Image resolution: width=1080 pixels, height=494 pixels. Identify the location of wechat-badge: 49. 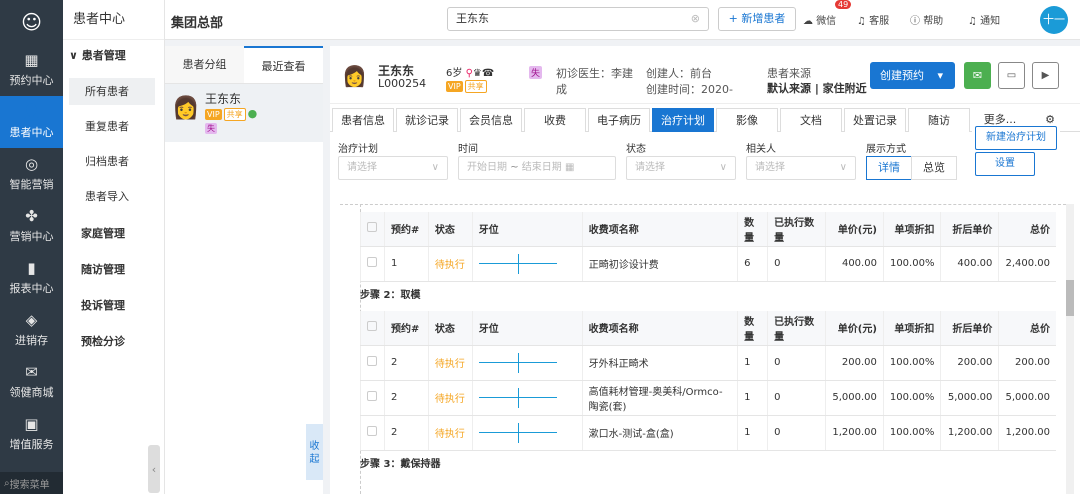
(843, 4).